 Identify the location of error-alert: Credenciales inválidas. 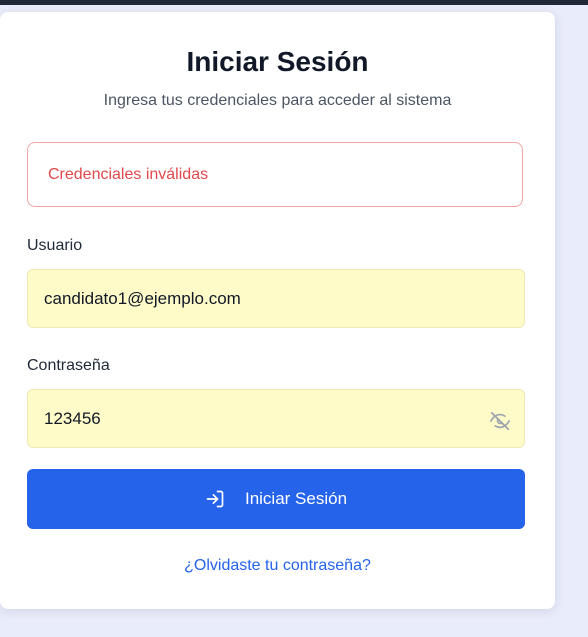
(275, 174).